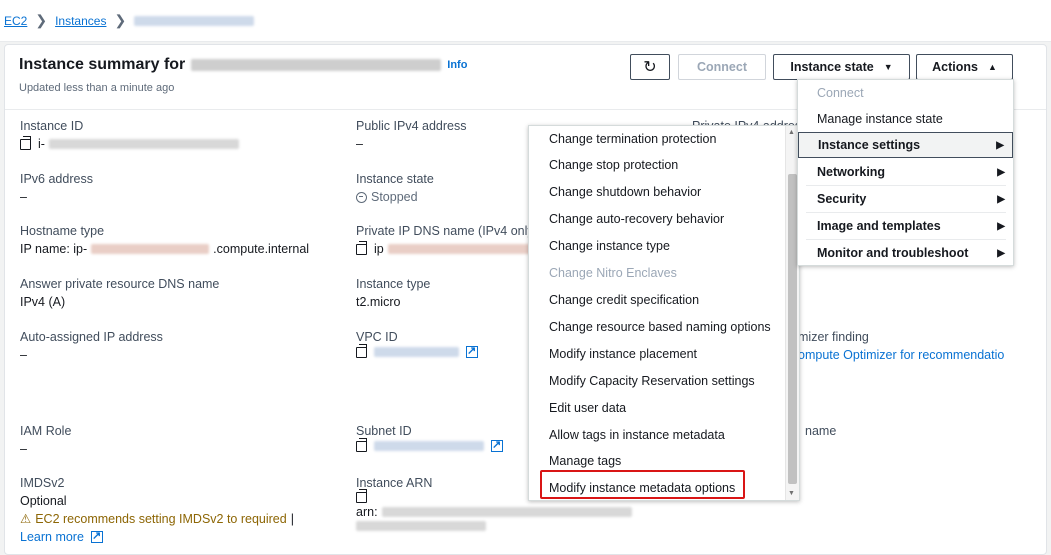 The height and width of the screenshot is (555, 1051). I want to click on private-ip-dns-label: Private IP DNS name (IPv4 only, so click(445, 231).